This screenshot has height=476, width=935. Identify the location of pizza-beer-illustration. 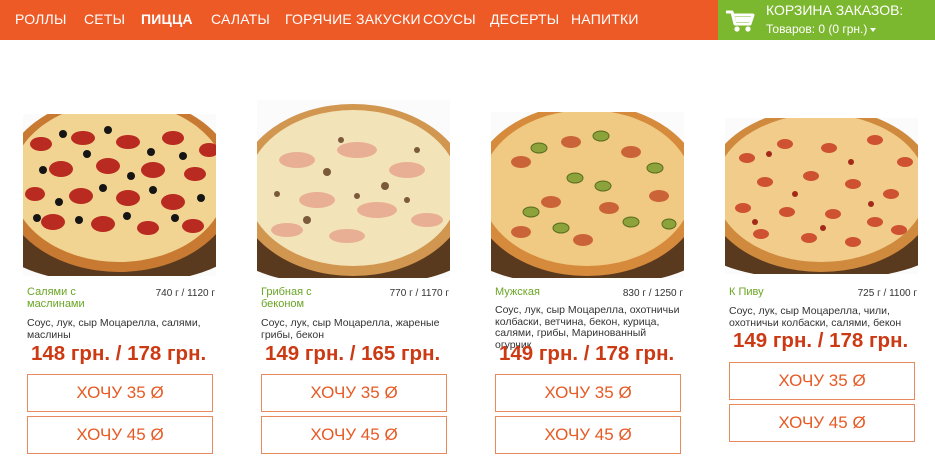
(821, 196).